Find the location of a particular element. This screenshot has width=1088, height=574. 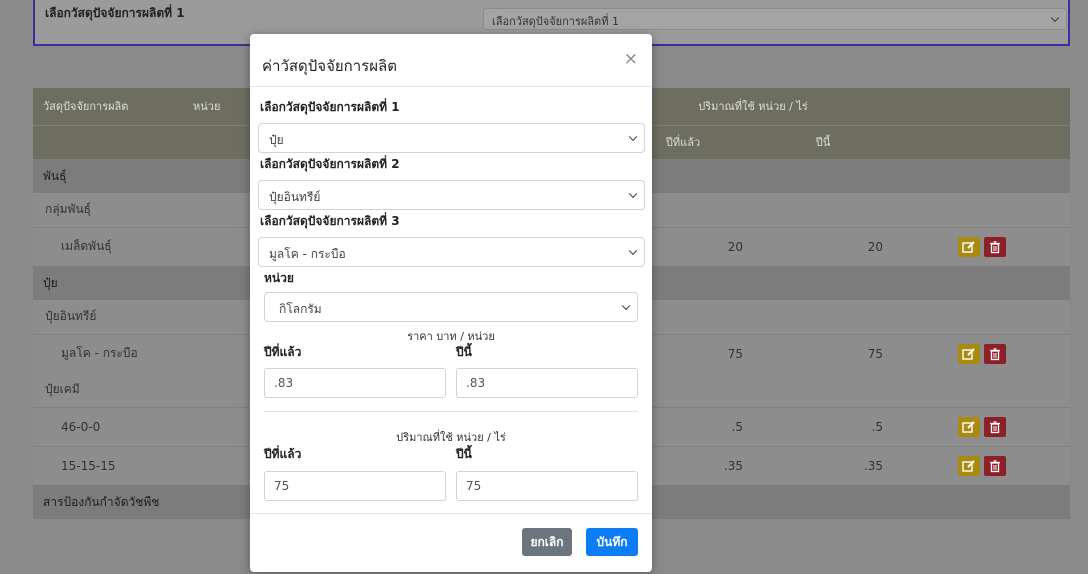

price-this-year-label: ปีนี้ is located at coordinates (464, 352).